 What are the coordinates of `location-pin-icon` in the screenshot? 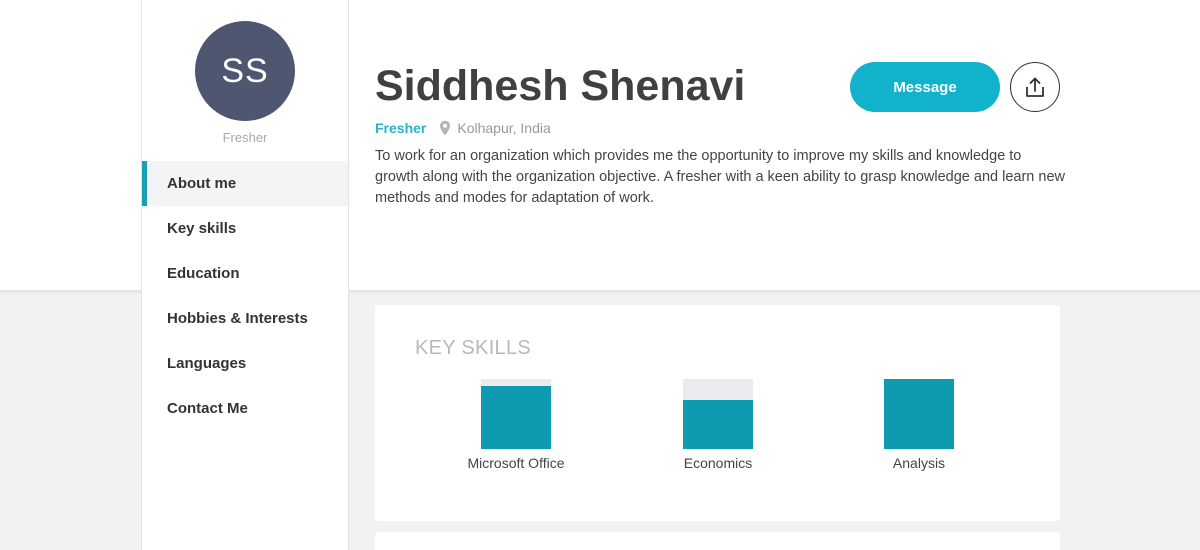 It's located at (445, 128).